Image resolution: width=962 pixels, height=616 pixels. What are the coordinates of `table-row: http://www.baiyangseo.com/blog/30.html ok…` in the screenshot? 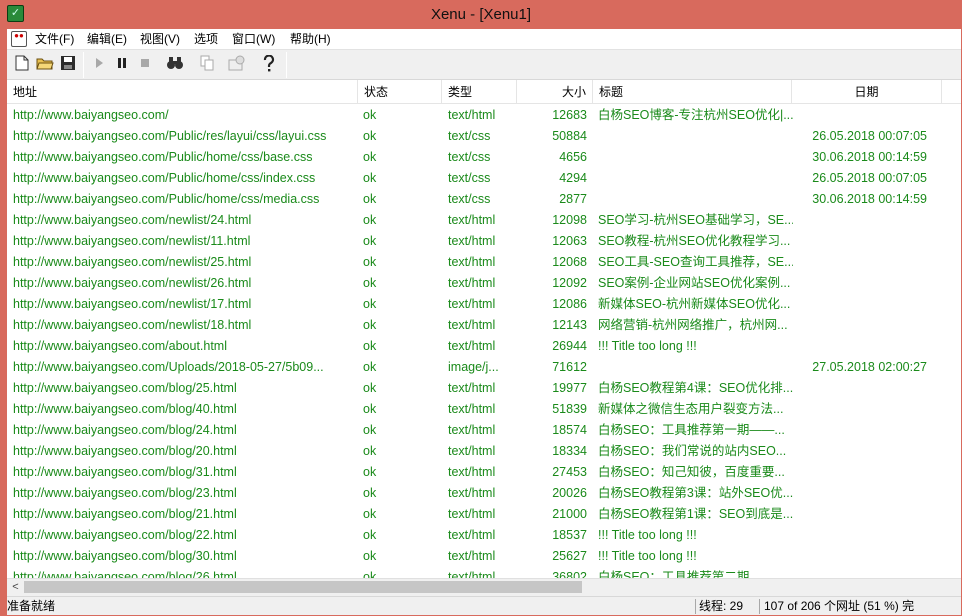 It's located at (484, 556).